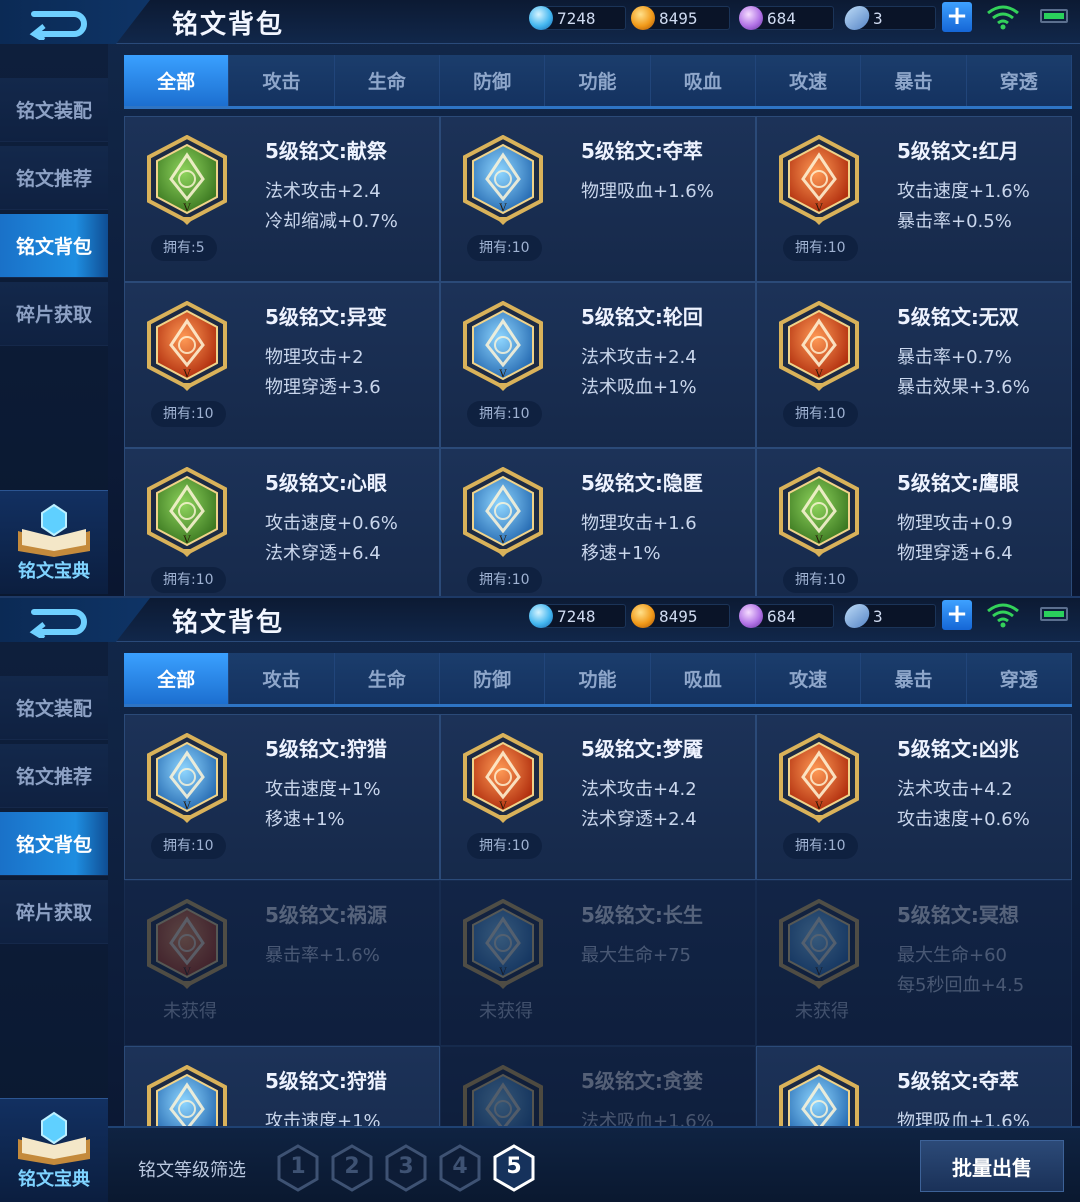 The image size is (1080, 1202). I want to click on rune-card: V 5级铭文:隐匿 物理攻击+1.6 移速+1% 拥有:10, so click(598, 522).